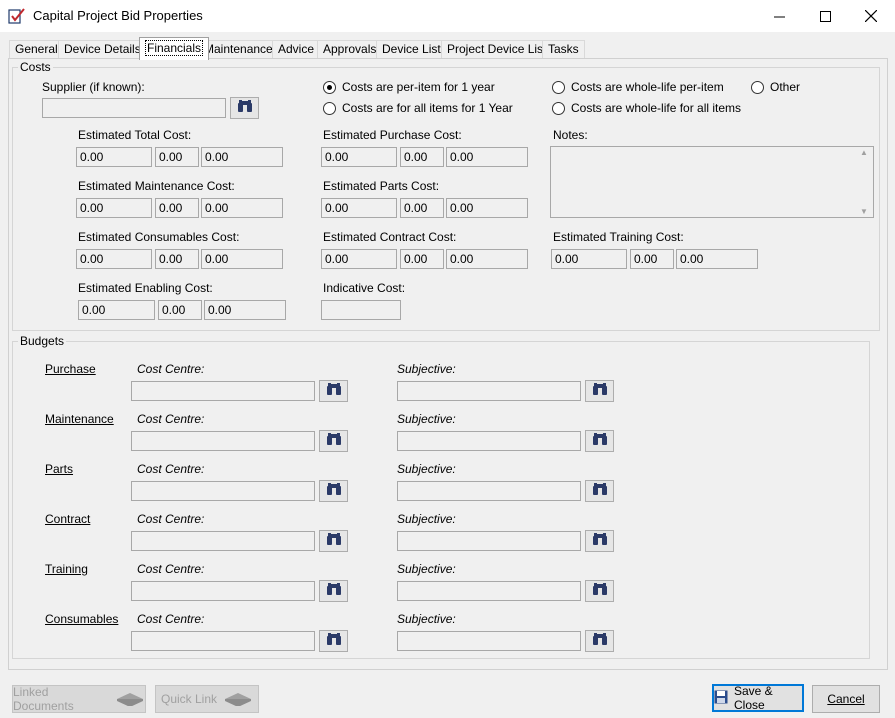 This screenshot has height=718, width=895. Describe the element at coordinates (333, 491) in the screenshot. I see `budget-parts-cost-centre-search-button` at that location.